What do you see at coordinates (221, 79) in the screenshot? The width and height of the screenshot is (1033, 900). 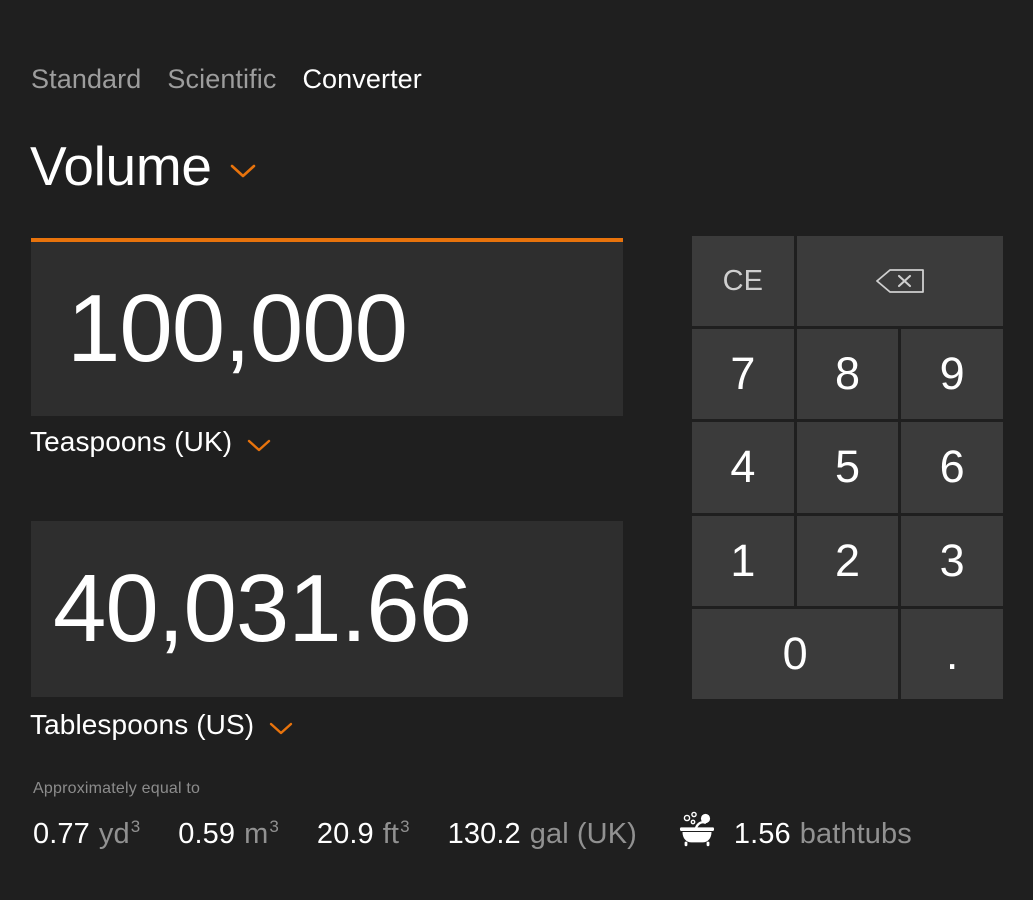 I see `tab-scientific: Scientific` at bounding box center [221, 79].